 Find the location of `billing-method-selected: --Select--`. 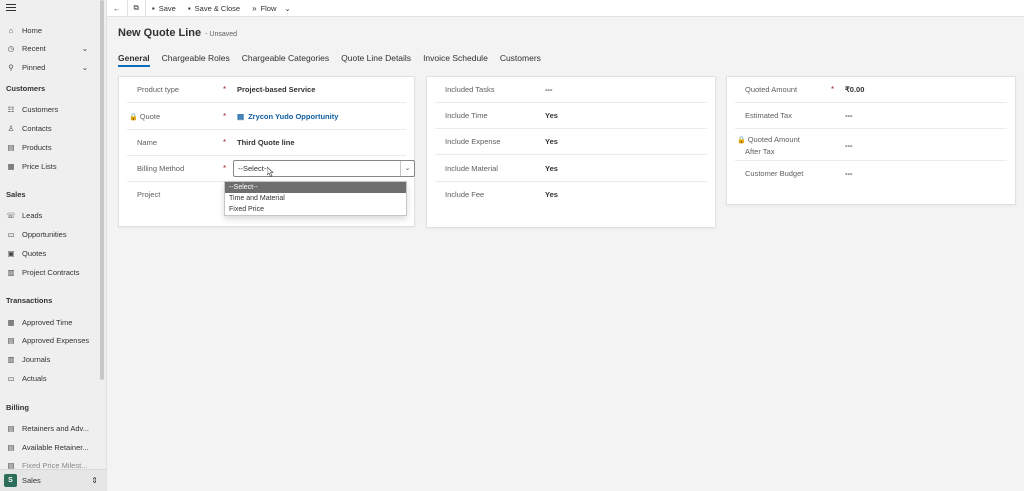

billing-method-selected: --Select-- is located at coordinates (253, 168).